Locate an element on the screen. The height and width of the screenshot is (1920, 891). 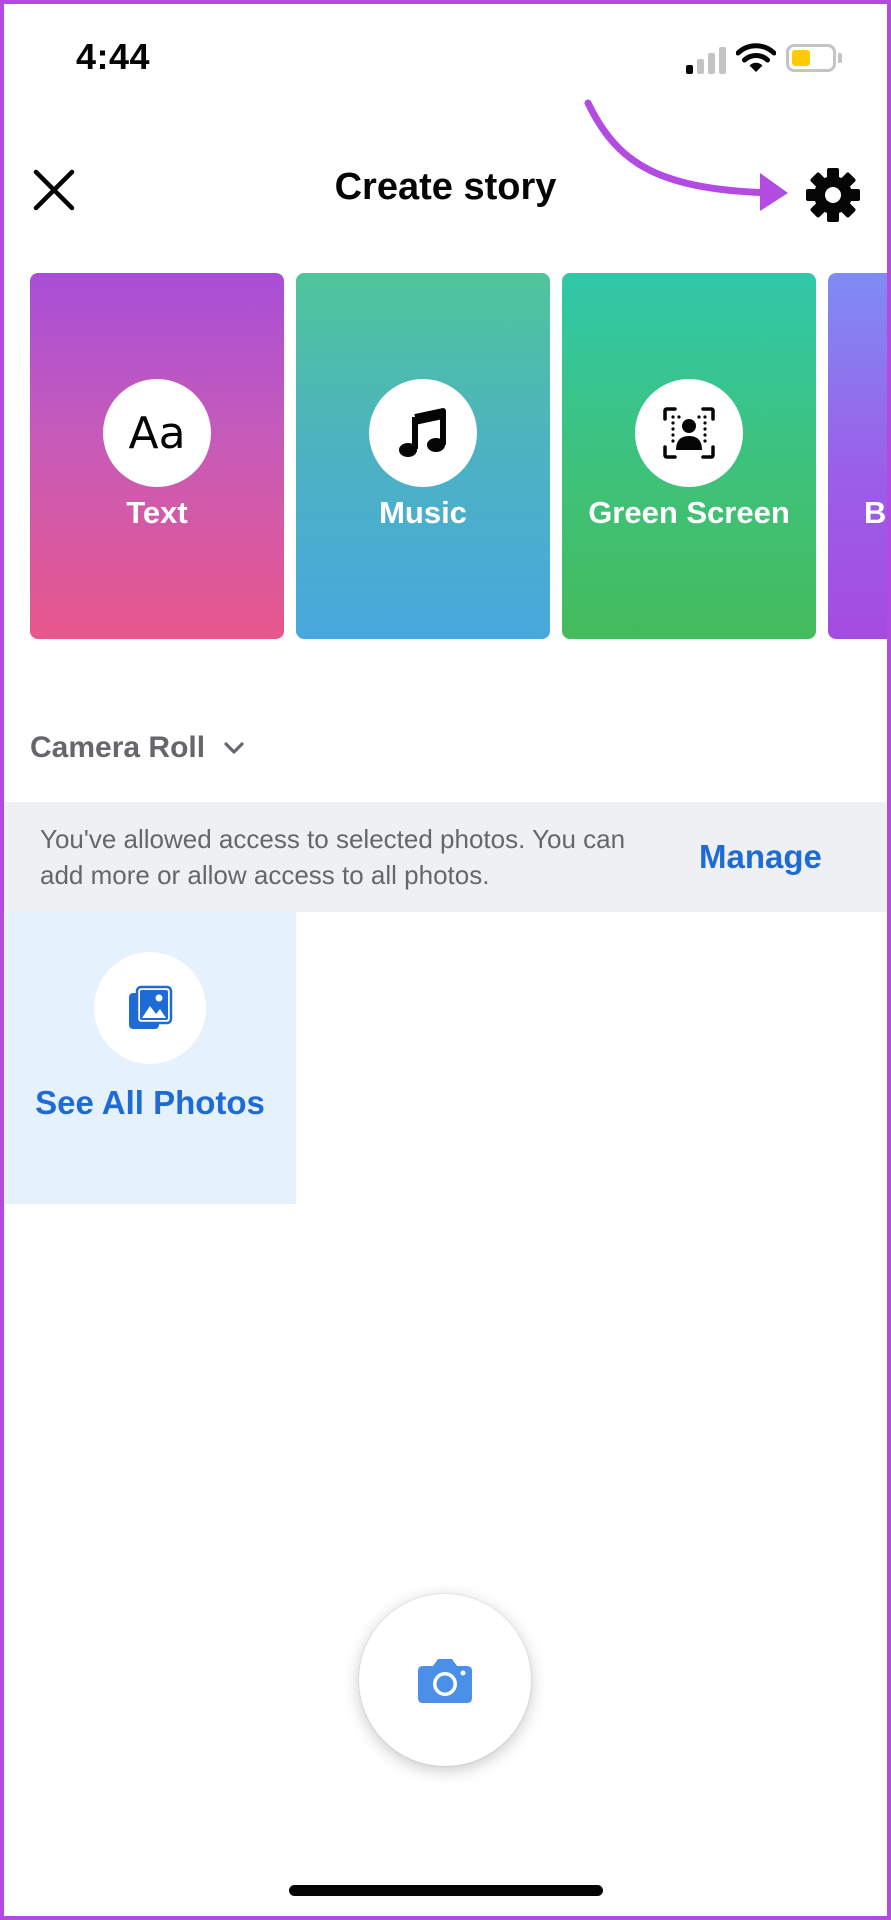
settings-button is located at coordinates (833, 195).